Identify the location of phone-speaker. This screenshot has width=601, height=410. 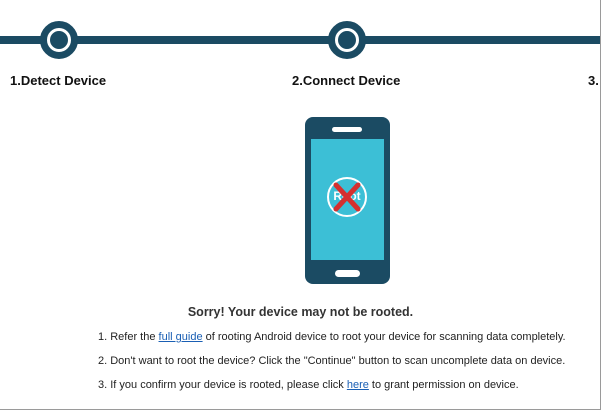
(347, 129).